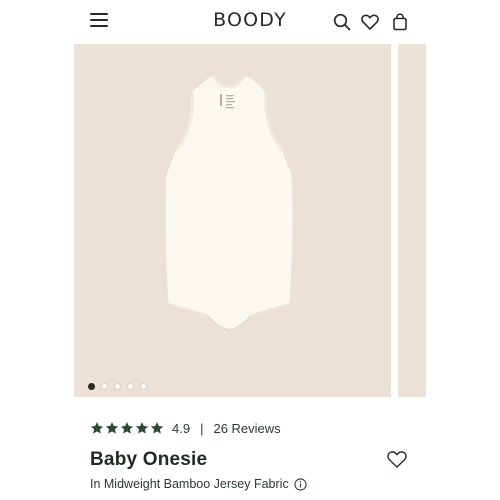 The height and width of the screenshot is (500, 500). I want to click on heart-outline-icon, so click(397, 459).